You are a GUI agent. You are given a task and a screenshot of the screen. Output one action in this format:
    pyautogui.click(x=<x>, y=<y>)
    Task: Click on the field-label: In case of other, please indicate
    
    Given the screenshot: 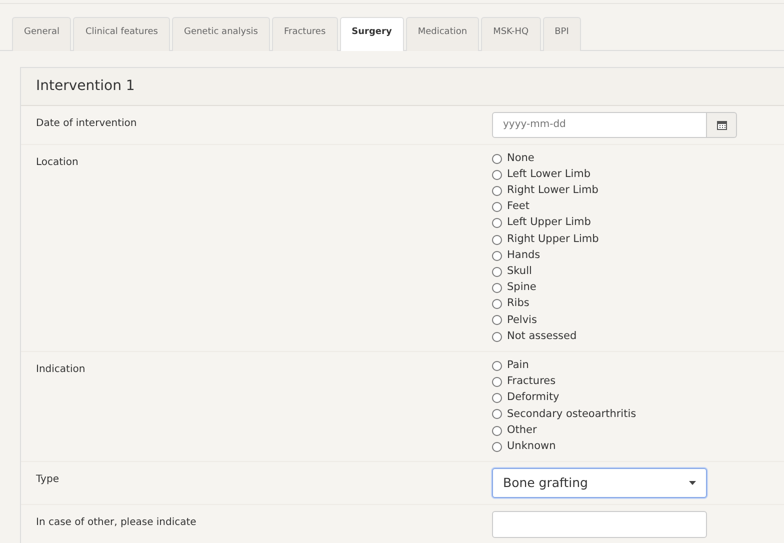 What is the action you would take?
    pyautogui.click(x=116, y=522)
    